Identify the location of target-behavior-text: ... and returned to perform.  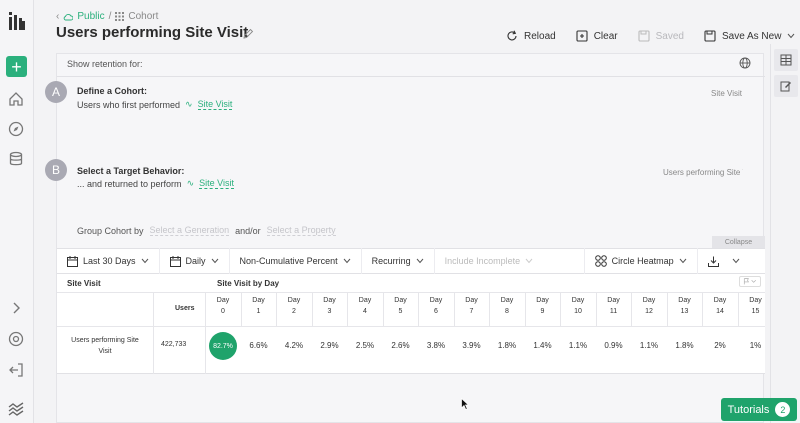
(129, 183).